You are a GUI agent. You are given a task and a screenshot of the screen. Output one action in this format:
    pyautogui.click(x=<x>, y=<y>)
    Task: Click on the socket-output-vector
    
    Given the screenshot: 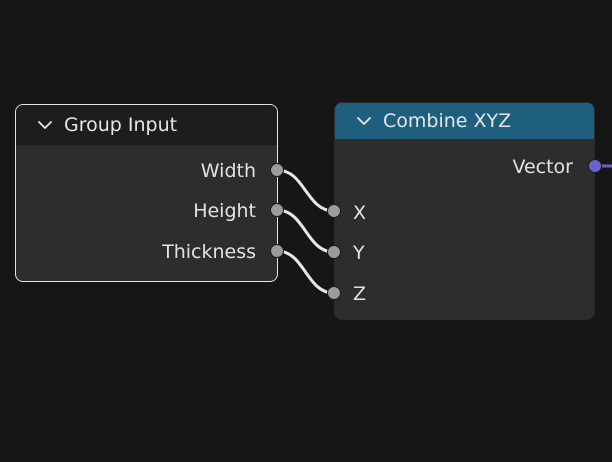 What is the action you would take?
    pyautogui.click(x=595, y=166)
    